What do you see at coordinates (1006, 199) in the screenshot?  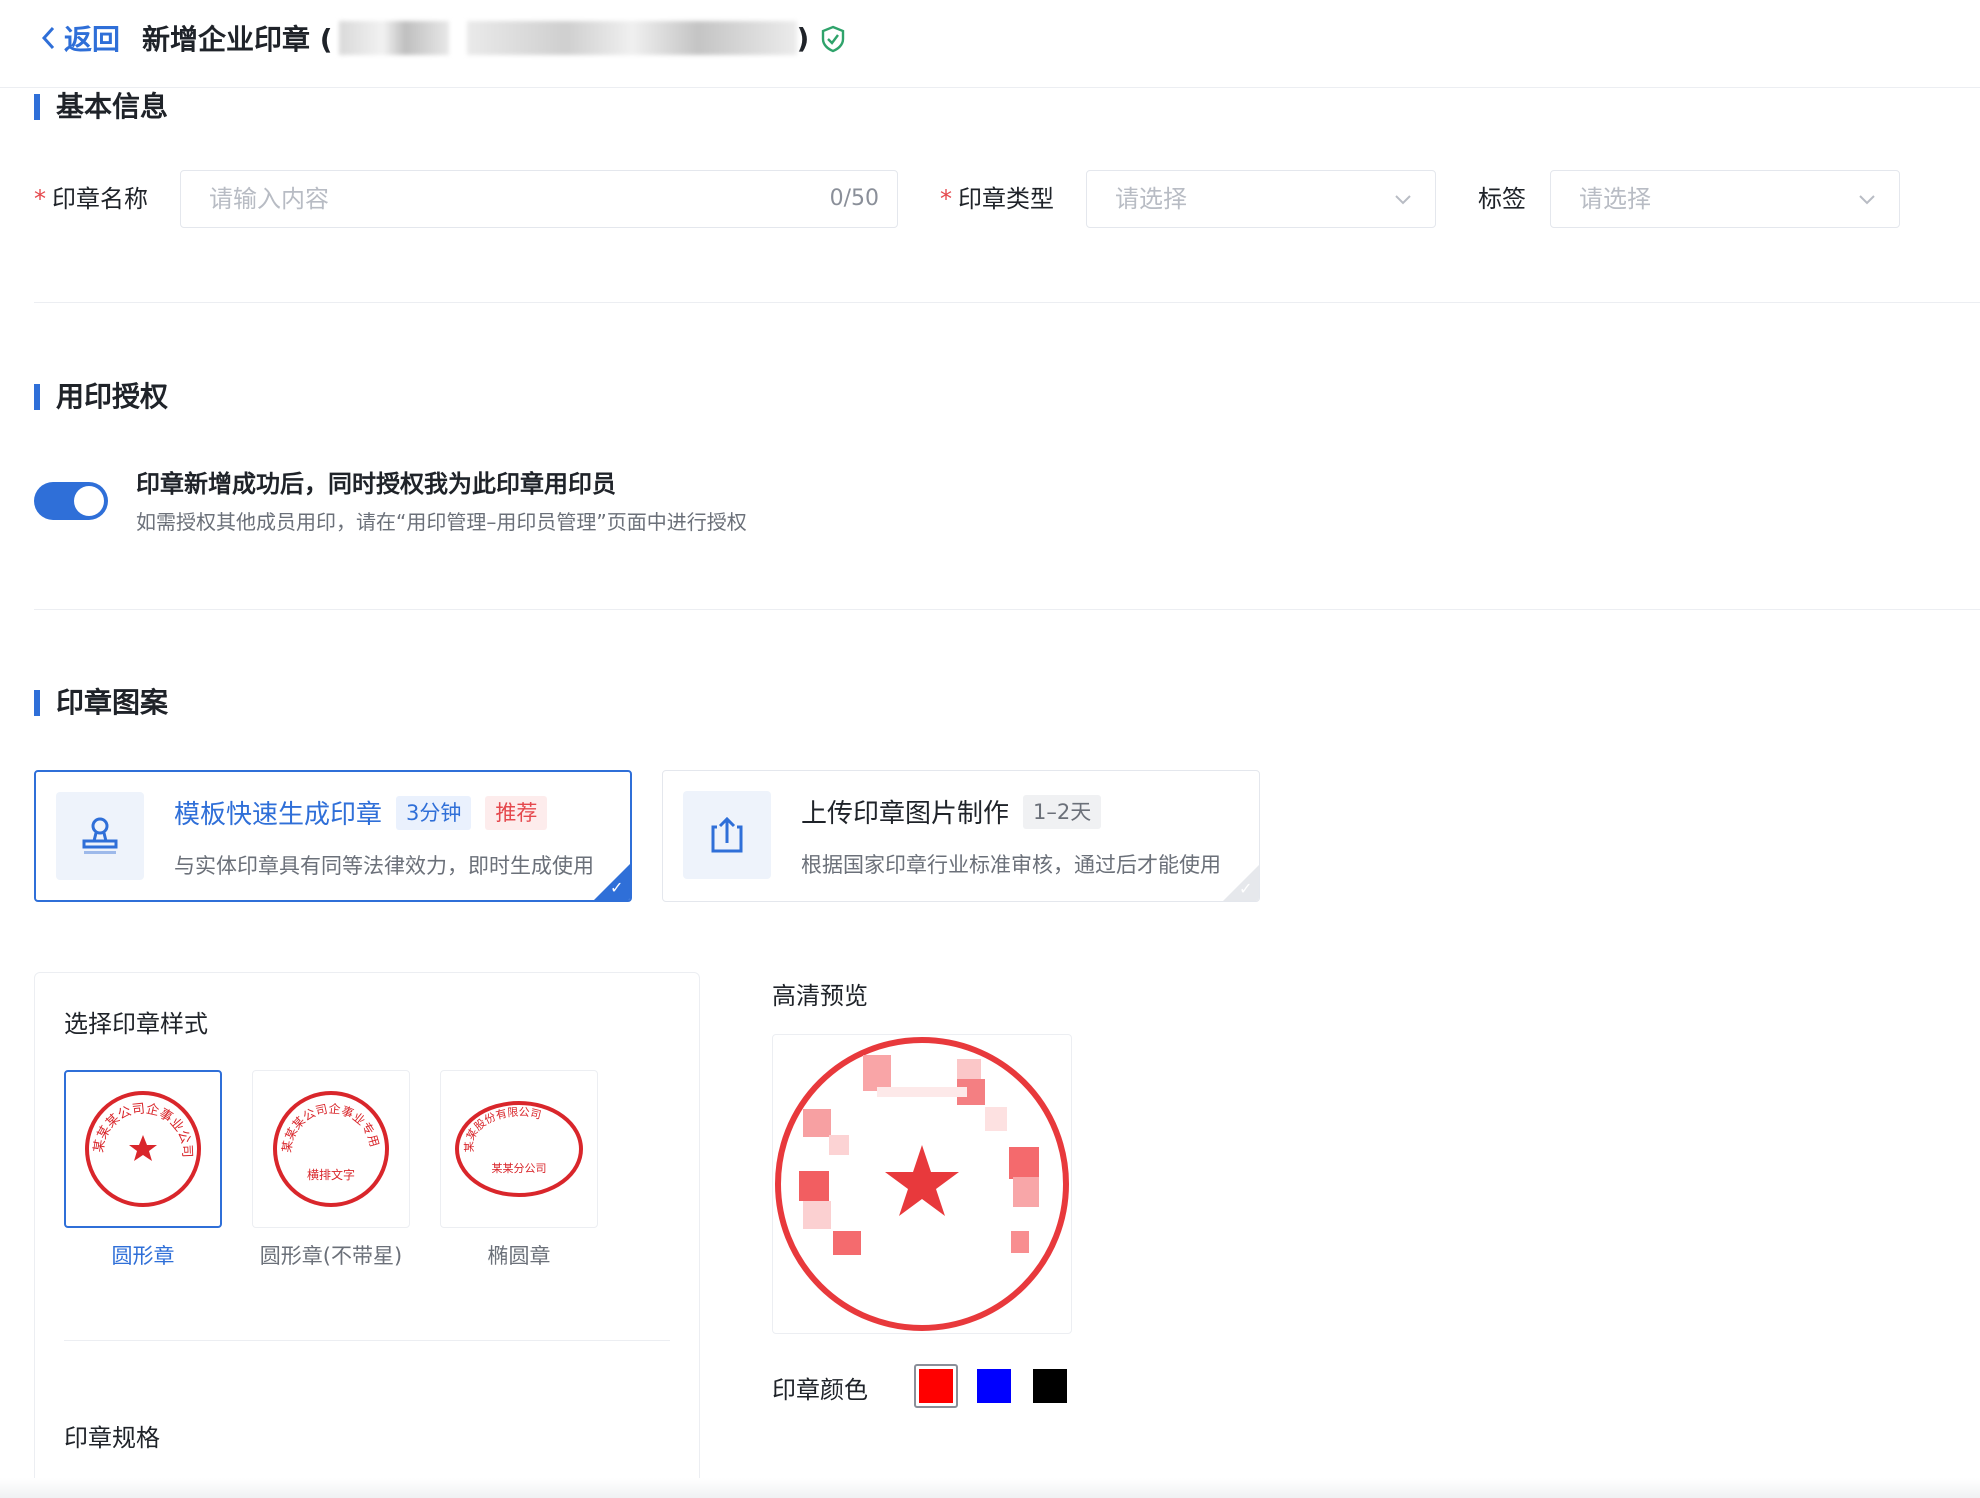 I see `seal-type-label-text: 印章类型` at bounding box center [1006, 199].